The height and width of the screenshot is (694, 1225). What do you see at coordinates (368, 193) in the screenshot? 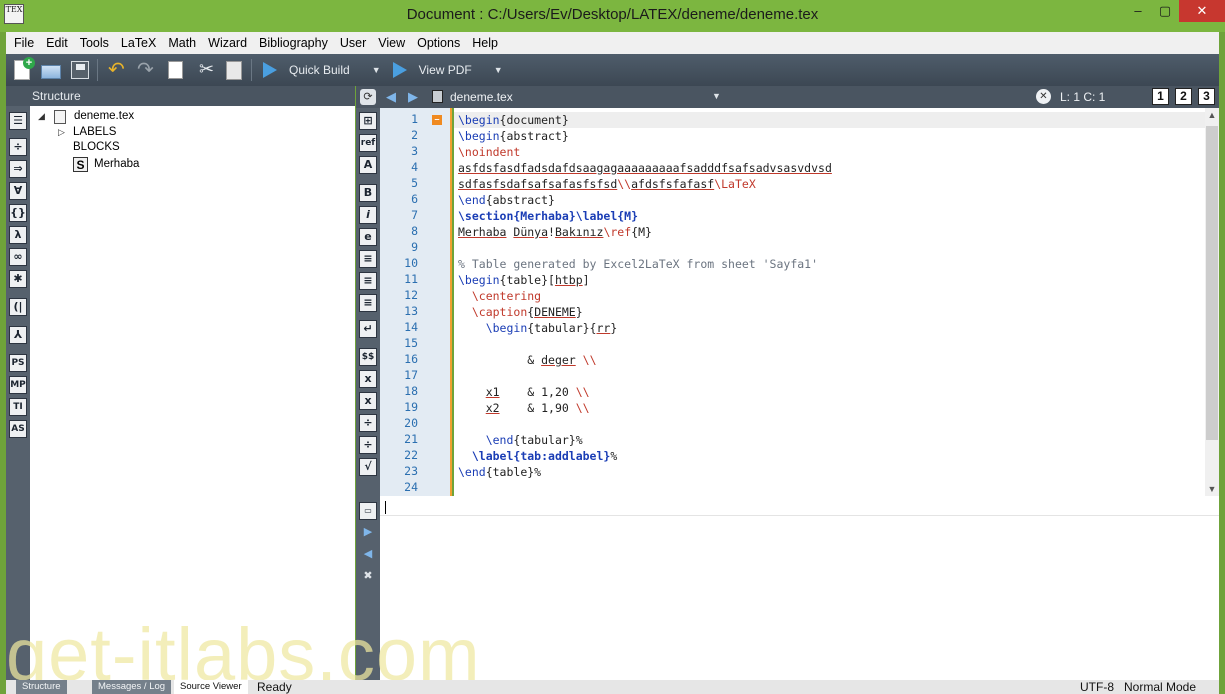
I see `bold-icon: B` at bounding box center [368, 193].